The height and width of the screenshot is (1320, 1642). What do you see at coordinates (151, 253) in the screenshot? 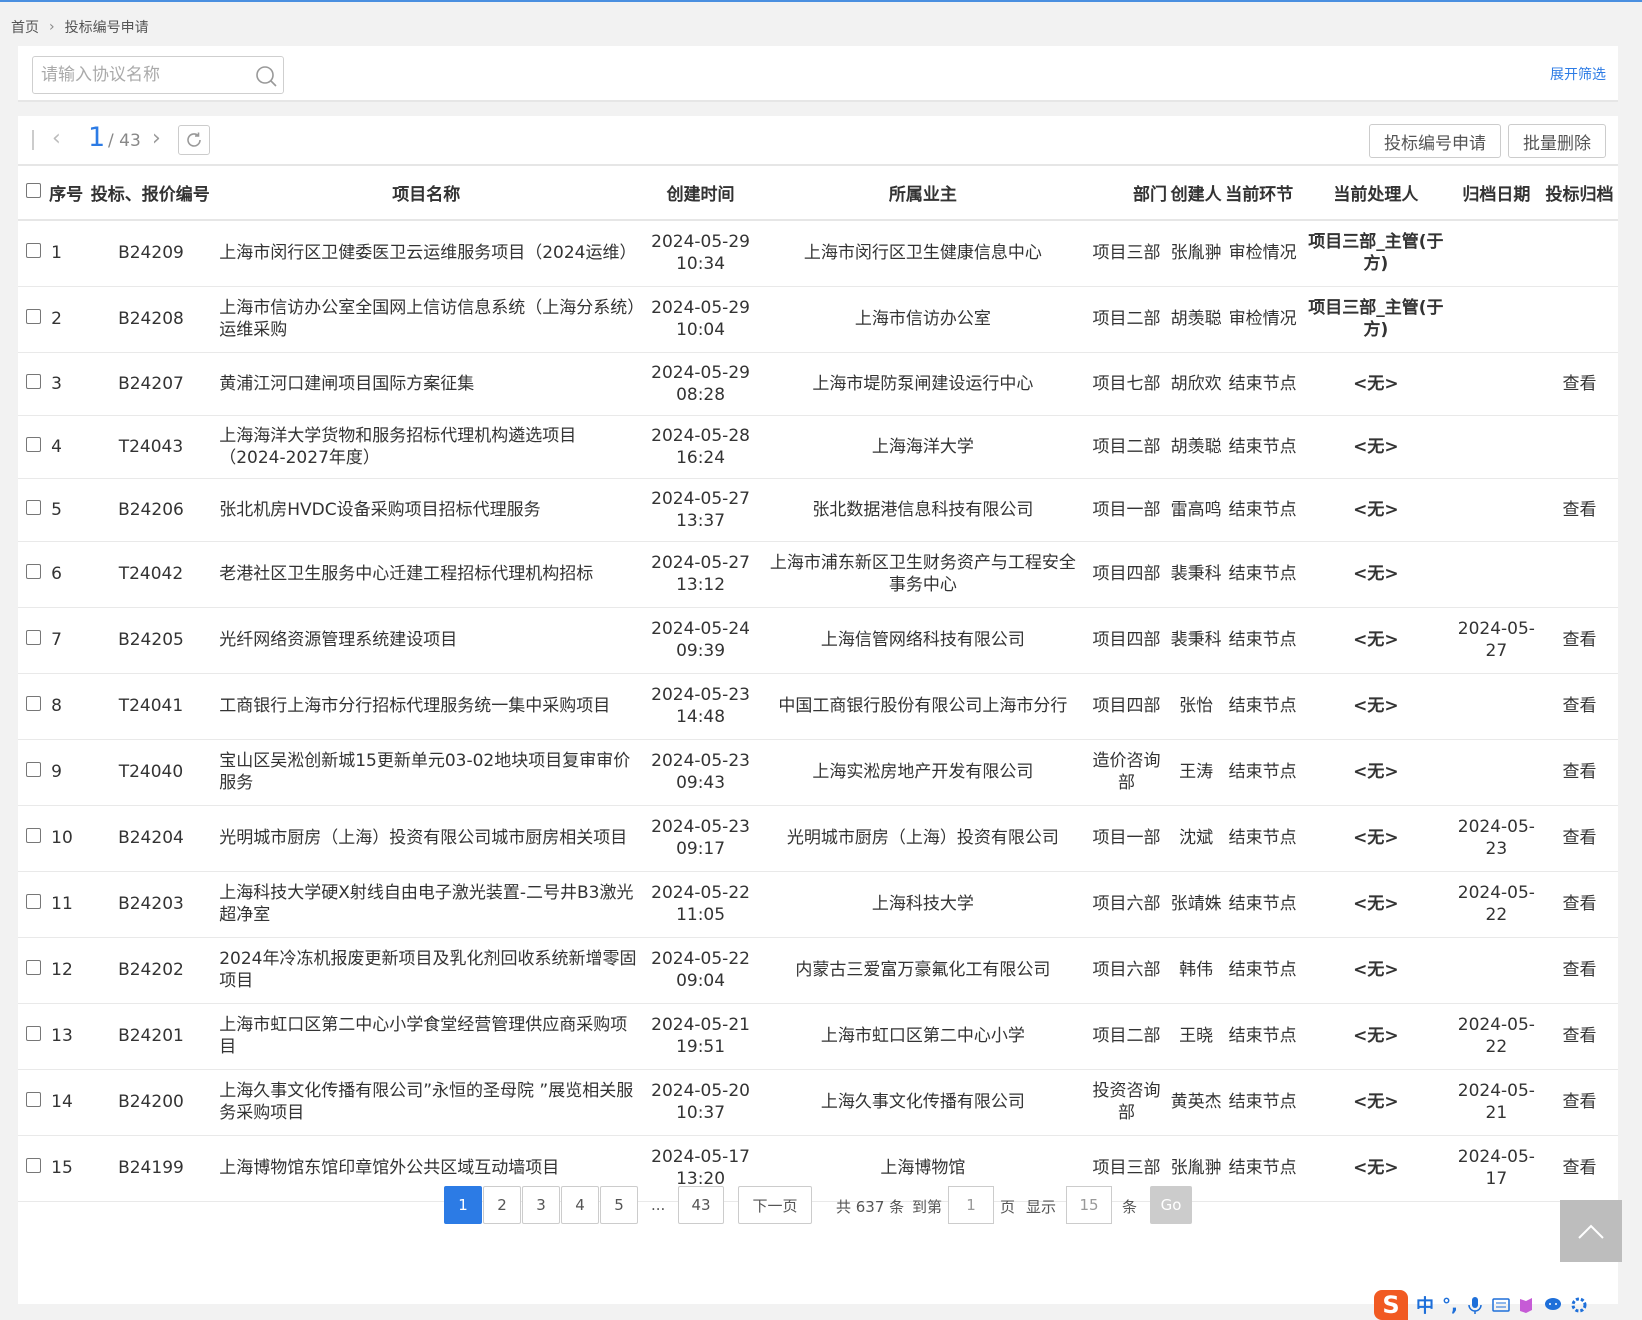
I see `bid-code: B24209` at bounding box center [151, 253].